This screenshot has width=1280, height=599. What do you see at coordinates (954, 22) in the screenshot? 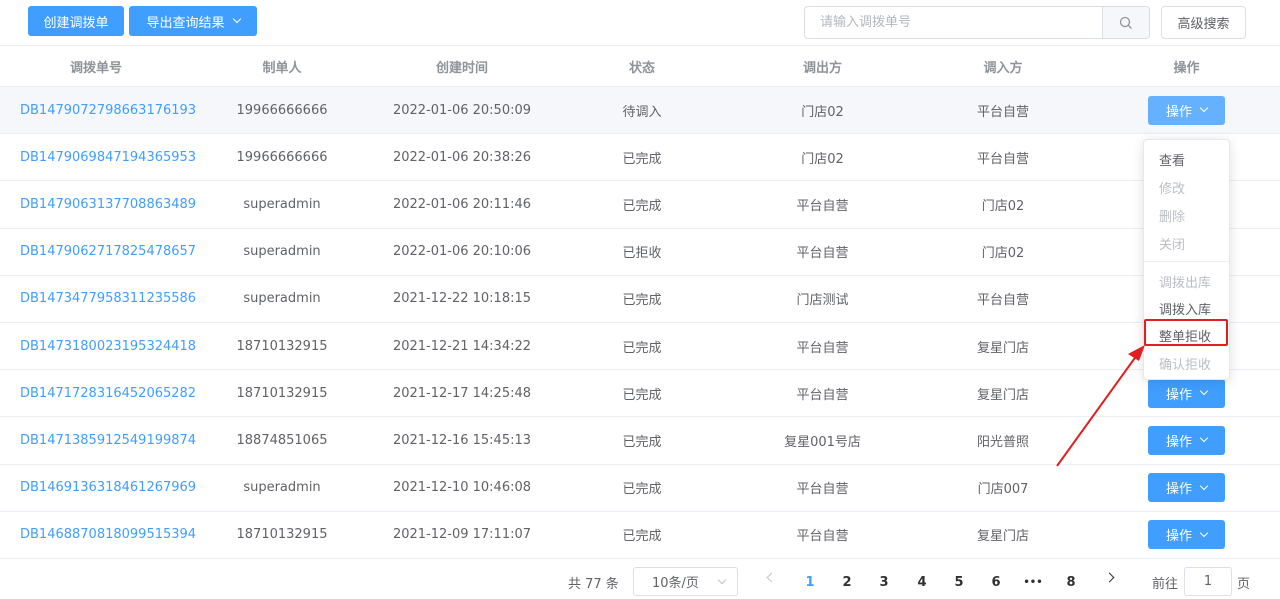
I see `search-input` at bounding box center [954, 22].